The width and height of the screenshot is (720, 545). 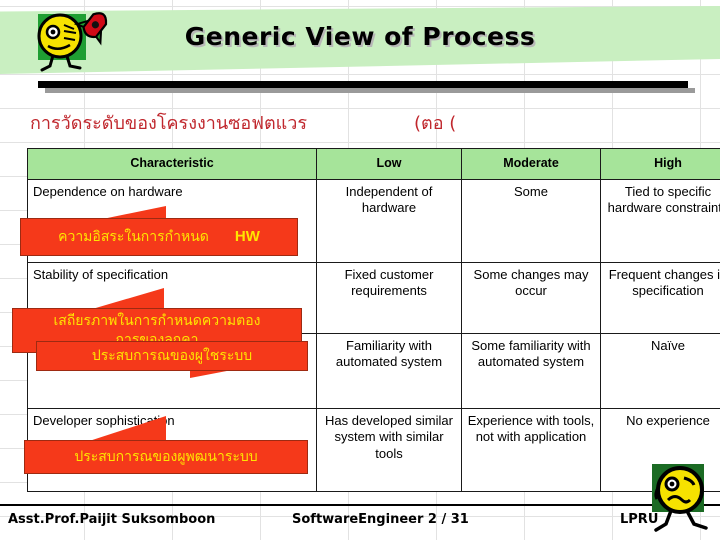 What do you see at coordinates (660, 371) in the screenshot?
I see `cell-high: Naïve` at bounding box center [660, 371].